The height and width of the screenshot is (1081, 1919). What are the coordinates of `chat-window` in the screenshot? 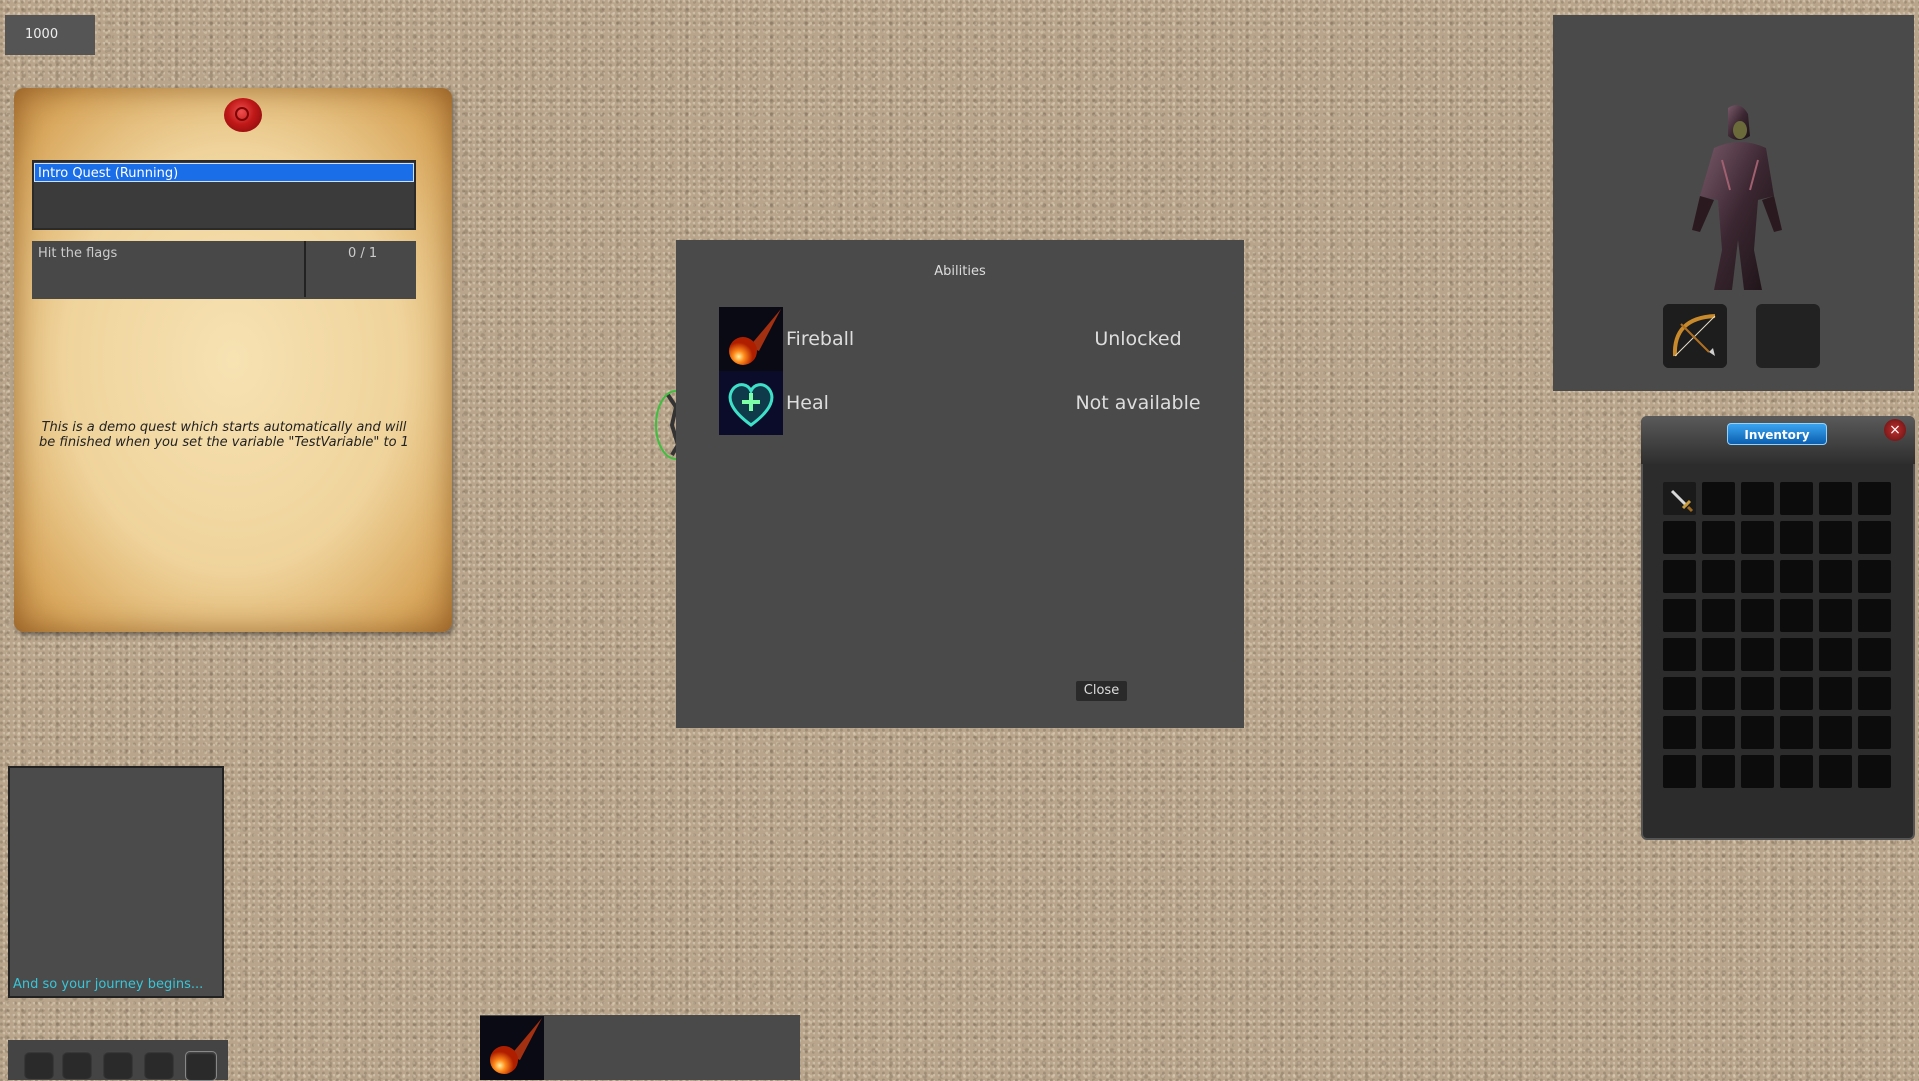 It's located at (116, 882).